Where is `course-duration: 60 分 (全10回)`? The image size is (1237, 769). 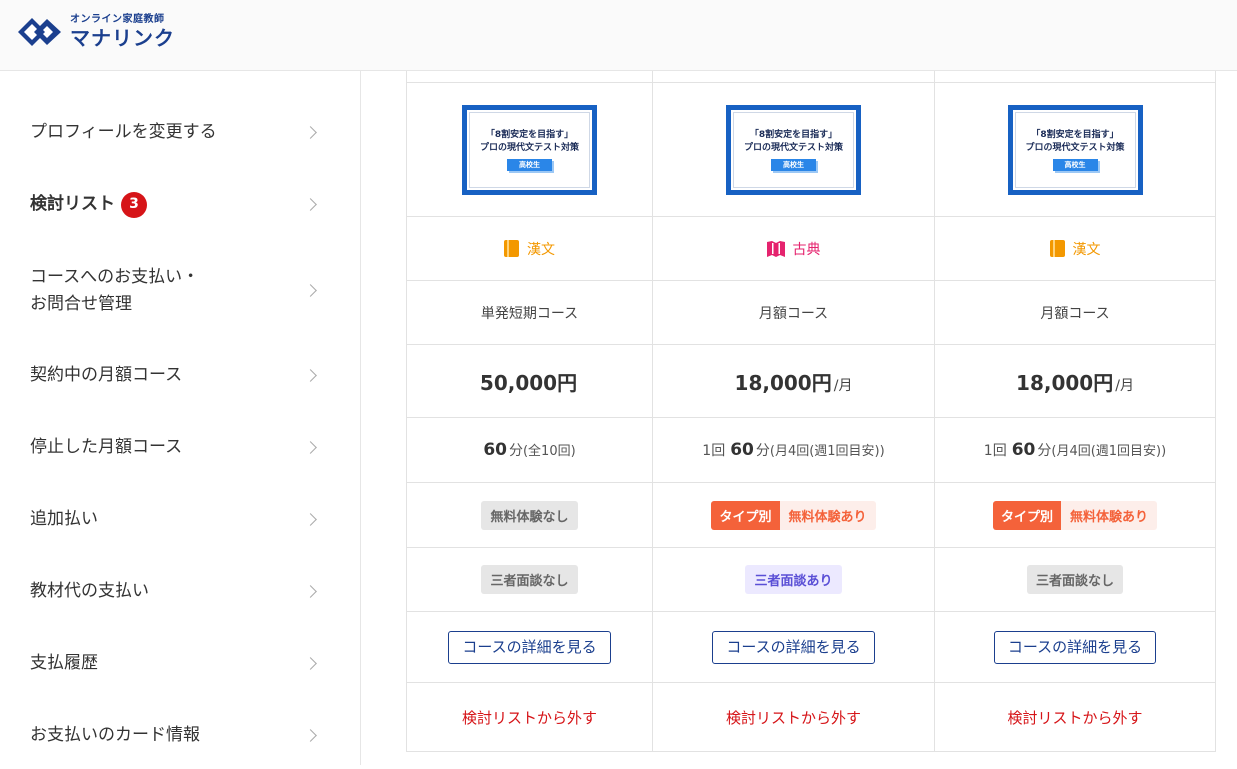
course-duration: 60 分 (全10回) is located at coordinates (529, 450).